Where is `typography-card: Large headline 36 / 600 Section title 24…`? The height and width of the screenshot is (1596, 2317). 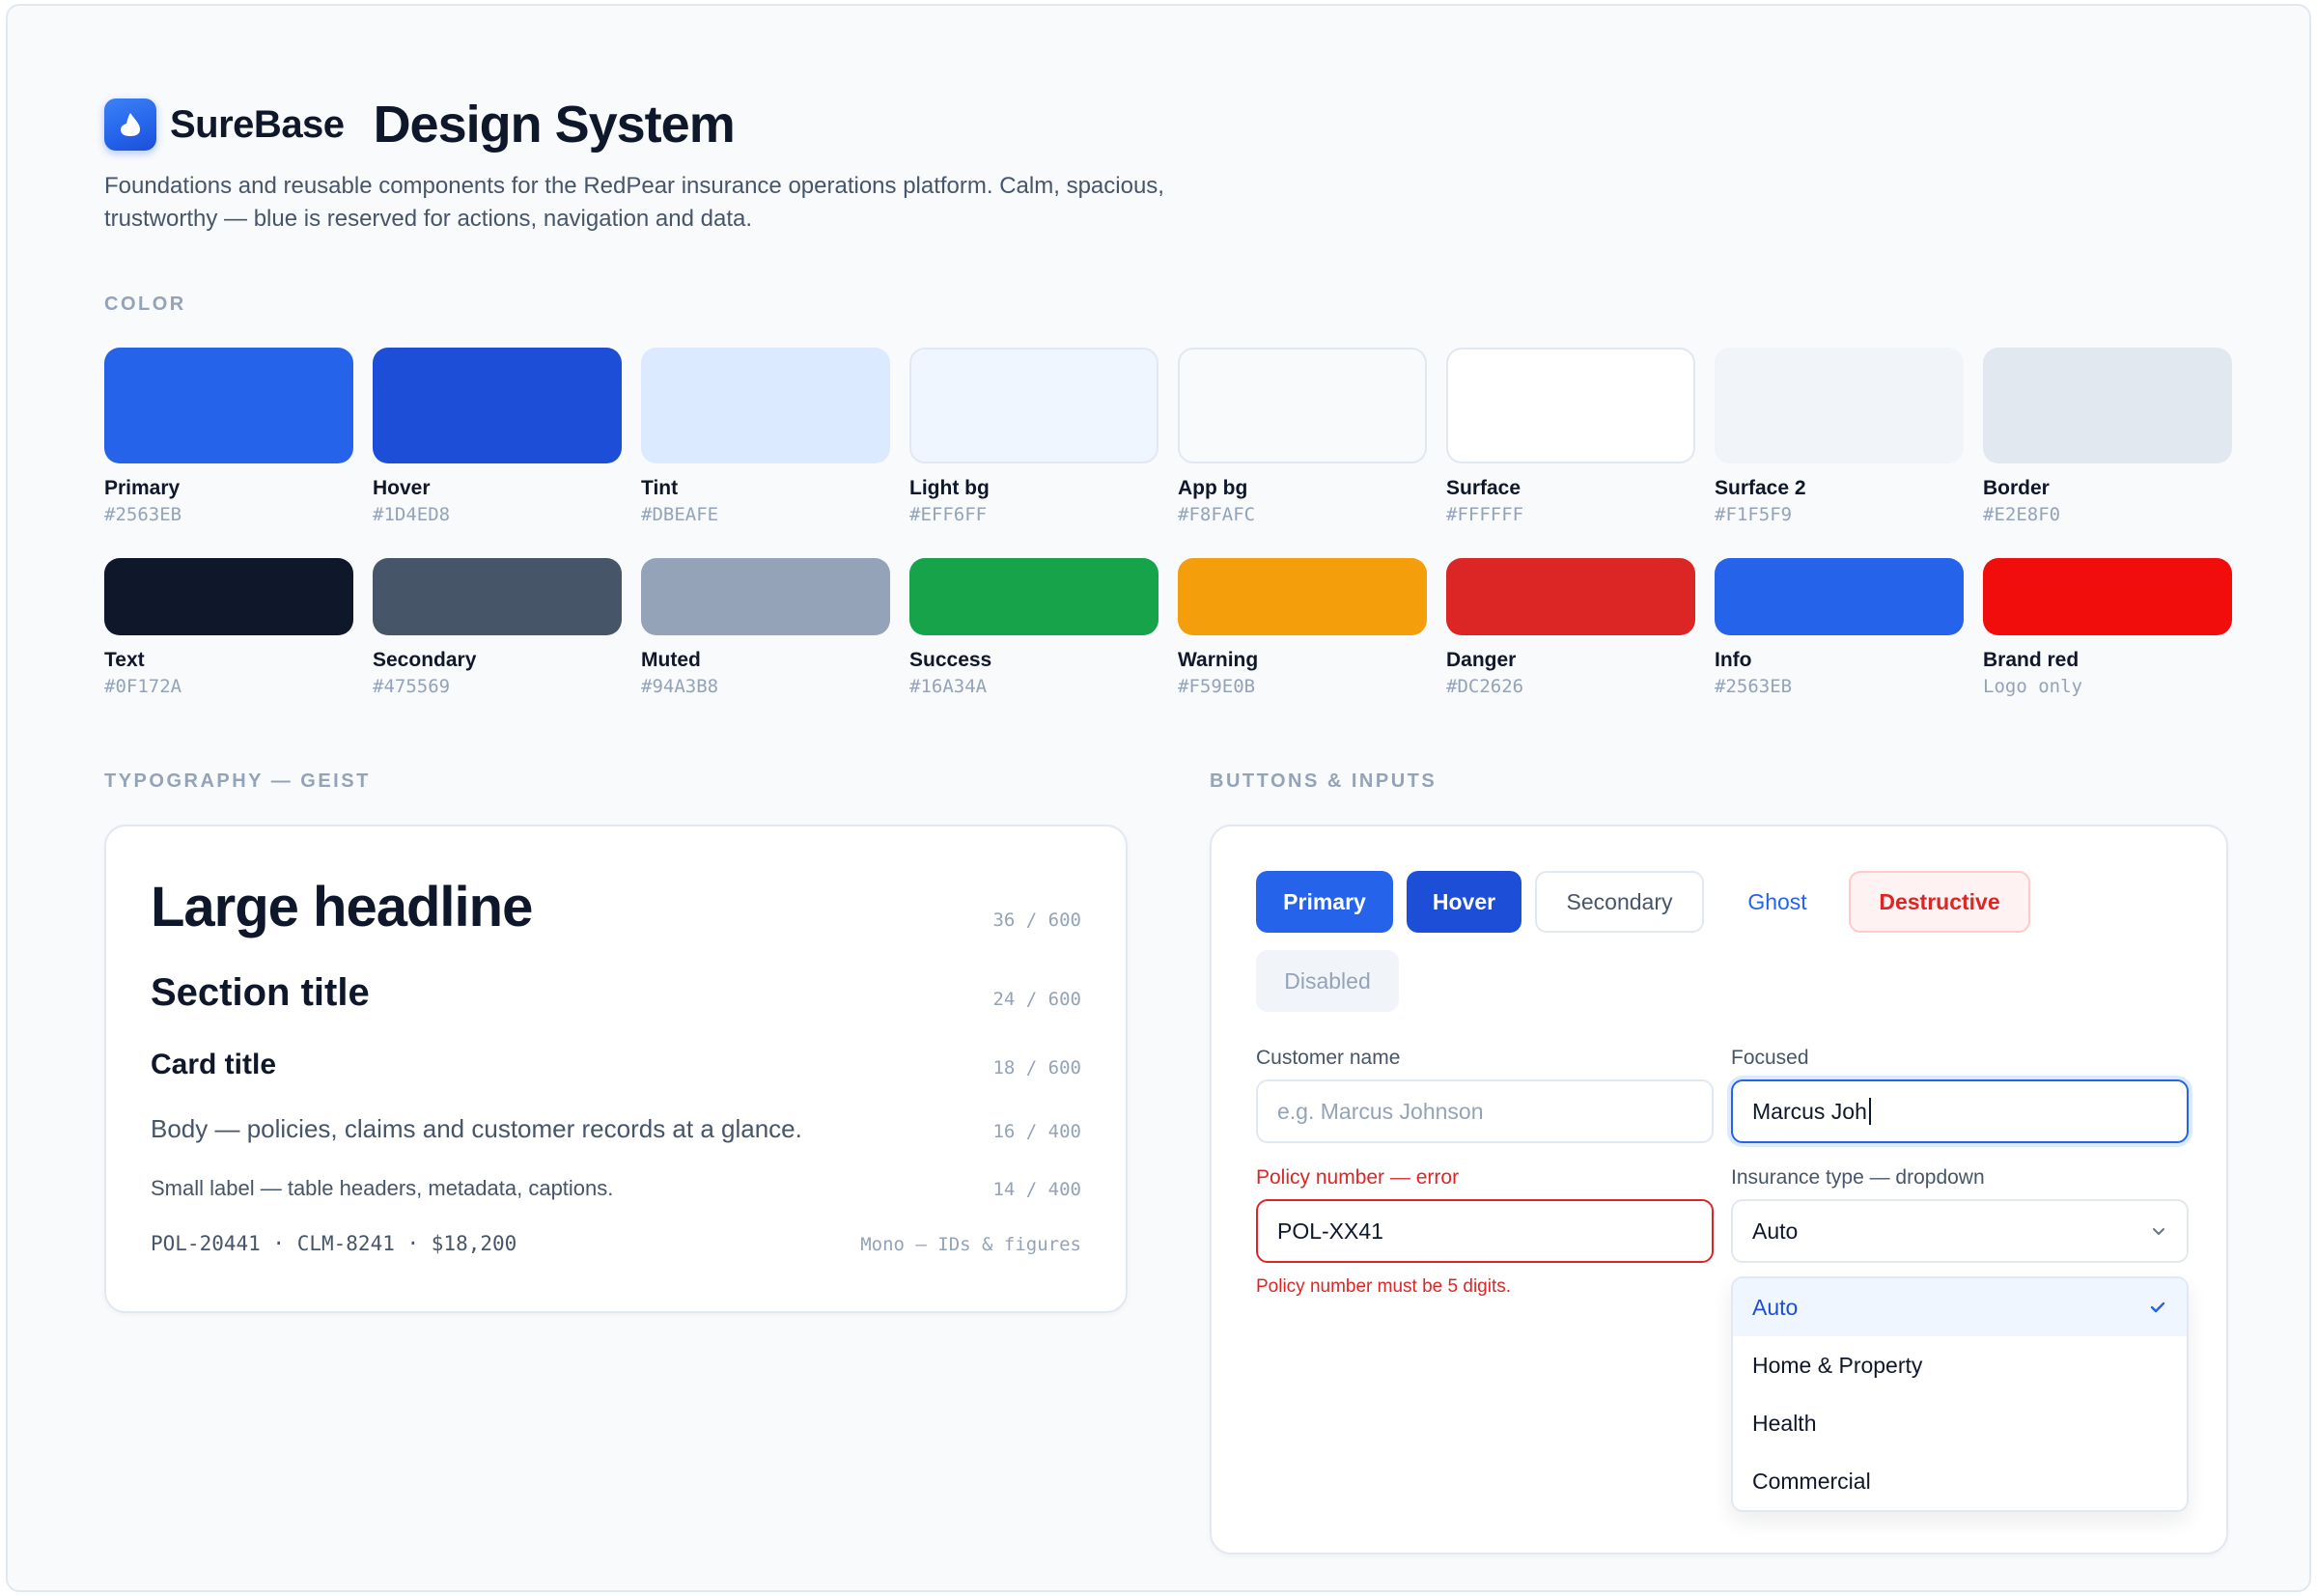 typography-card: Large headline 36 / 600 Section title 24… is located at coordinates (616, 1069).